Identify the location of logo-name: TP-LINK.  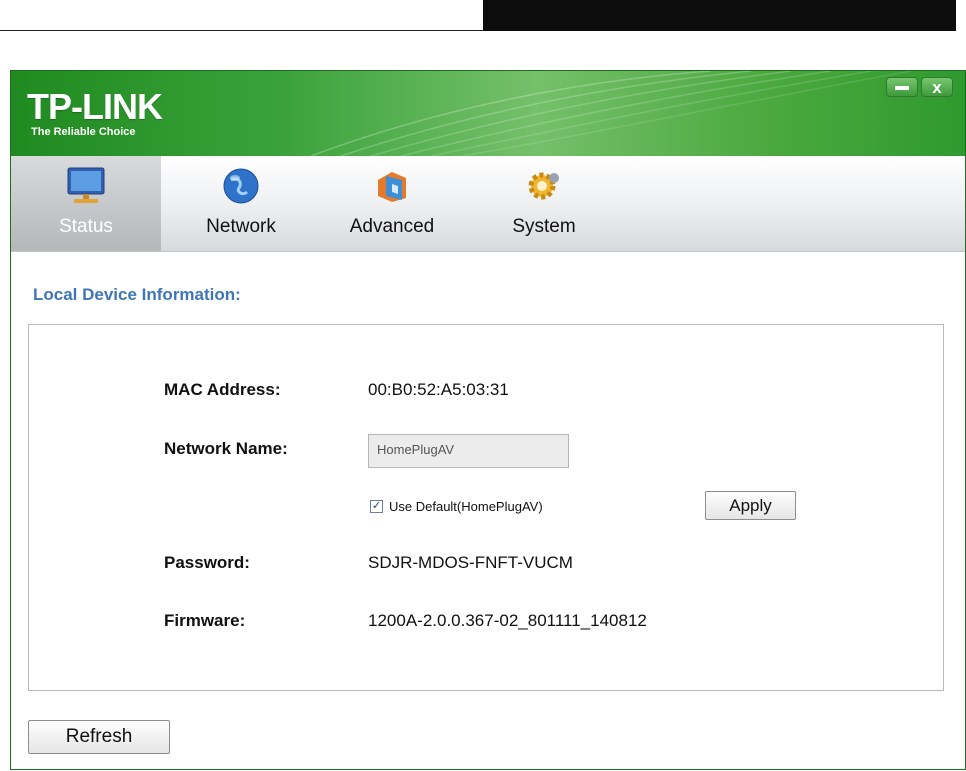
(95, 106).